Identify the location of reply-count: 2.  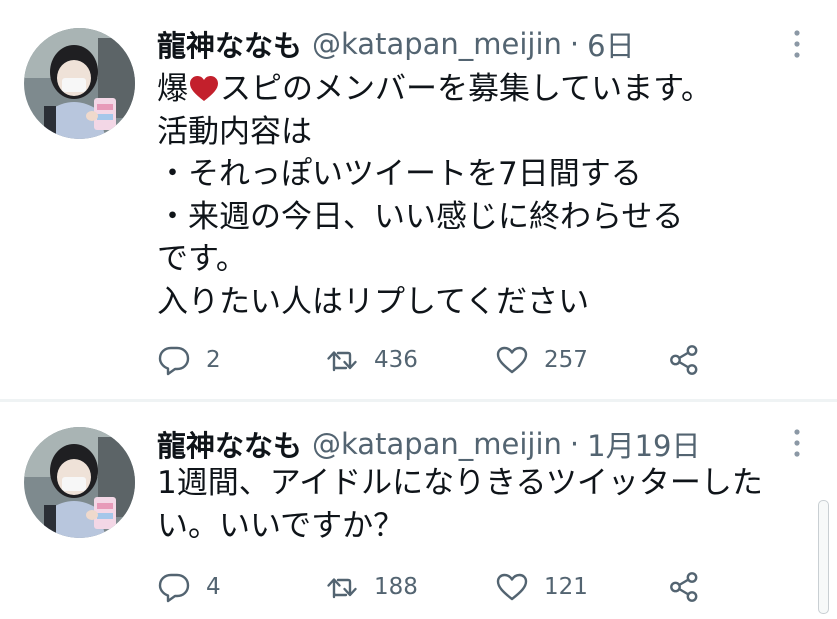
(213, 360).